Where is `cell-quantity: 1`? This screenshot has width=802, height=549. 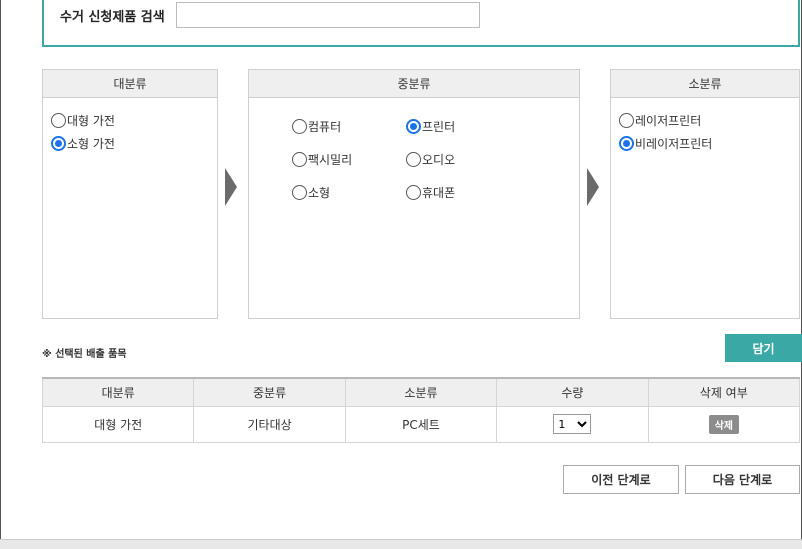 cell-quantity: 1 is located at coordinates (572, 424).